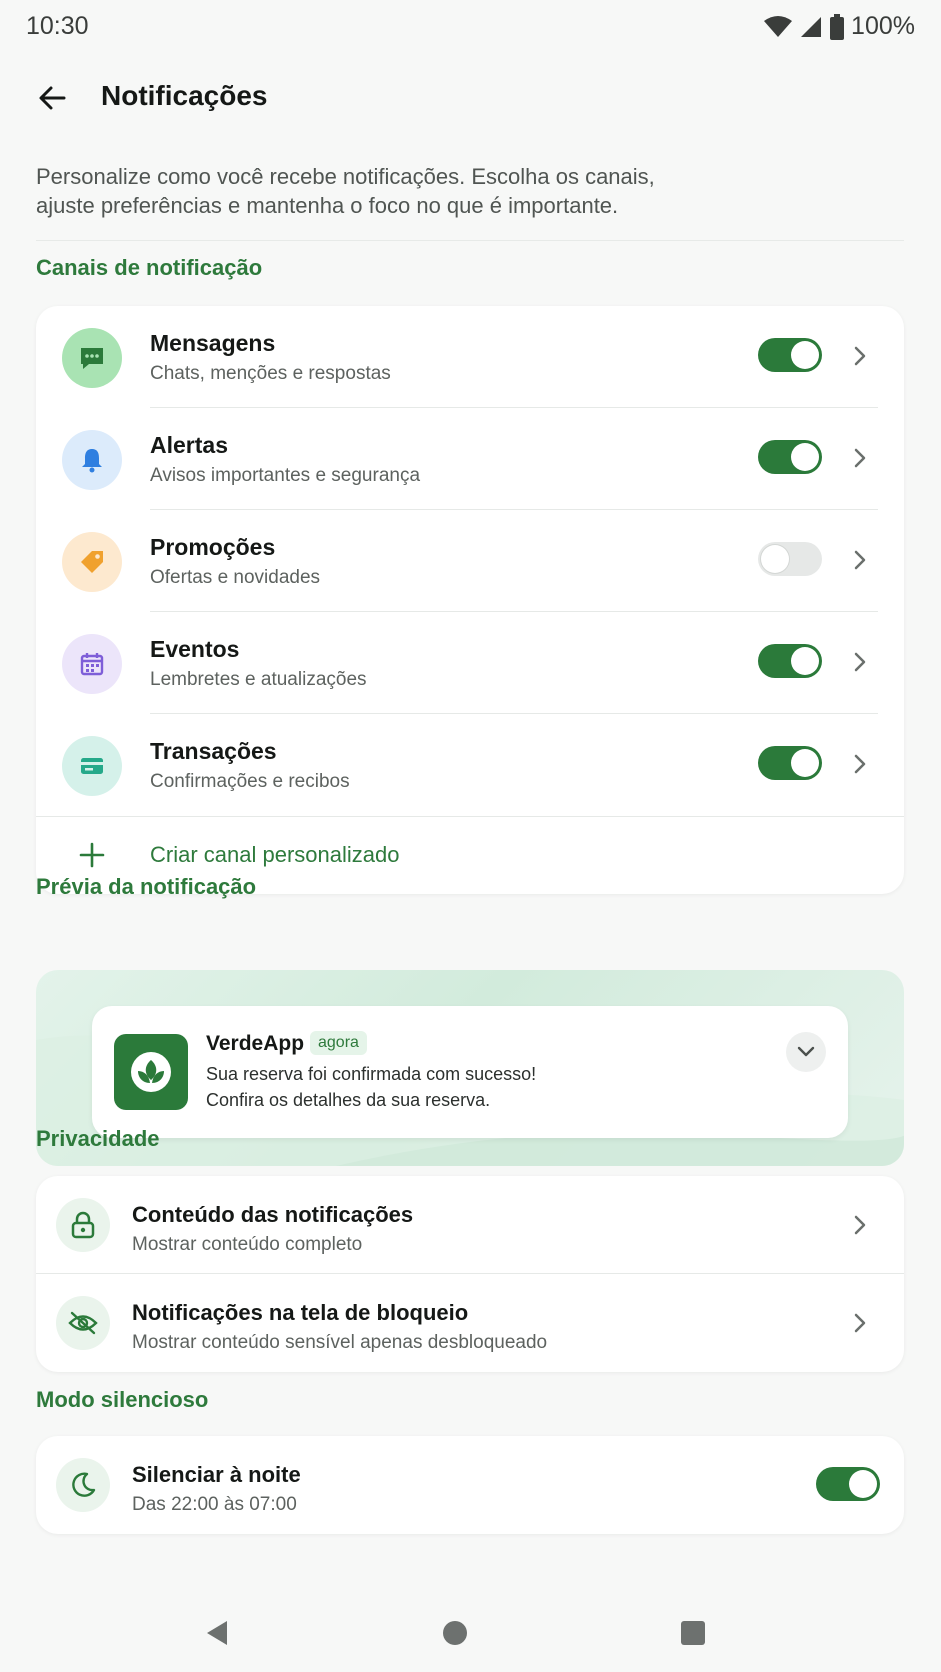  Describe the element at coordinates (275, 854) in the screenshot. I see `create-channel-label: Criar canal personalizado` at that location.